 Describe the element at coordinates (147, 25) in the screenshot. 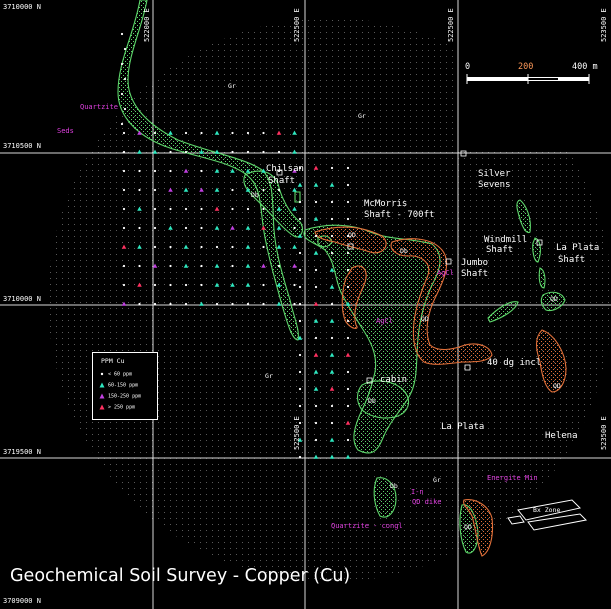

I see `easting-label-1: 522000 E` at that location.